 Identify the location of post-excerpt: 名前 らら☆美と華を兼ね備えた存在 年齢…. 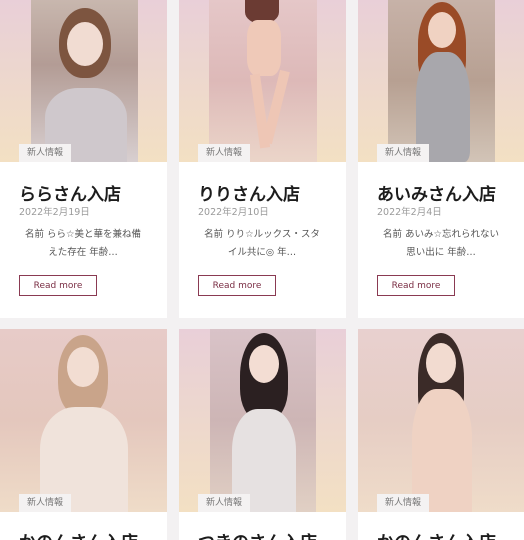
(83, 243).